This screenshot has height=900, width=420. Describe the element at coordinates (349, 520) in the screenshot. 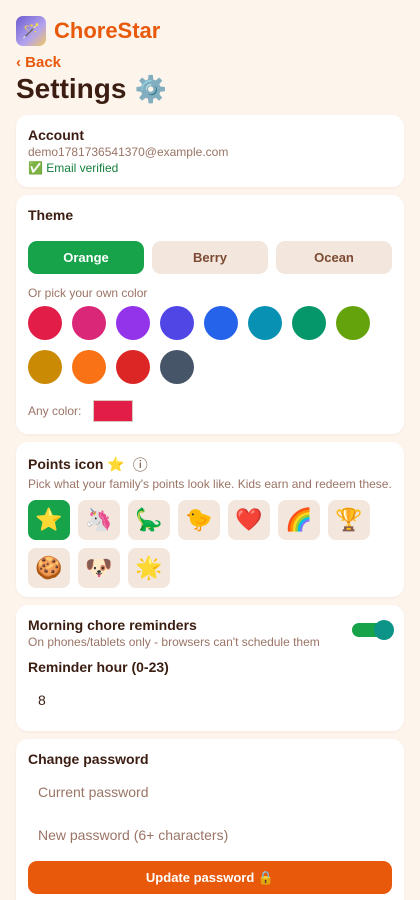

I see `points-icon-option: 🏆` at that location.